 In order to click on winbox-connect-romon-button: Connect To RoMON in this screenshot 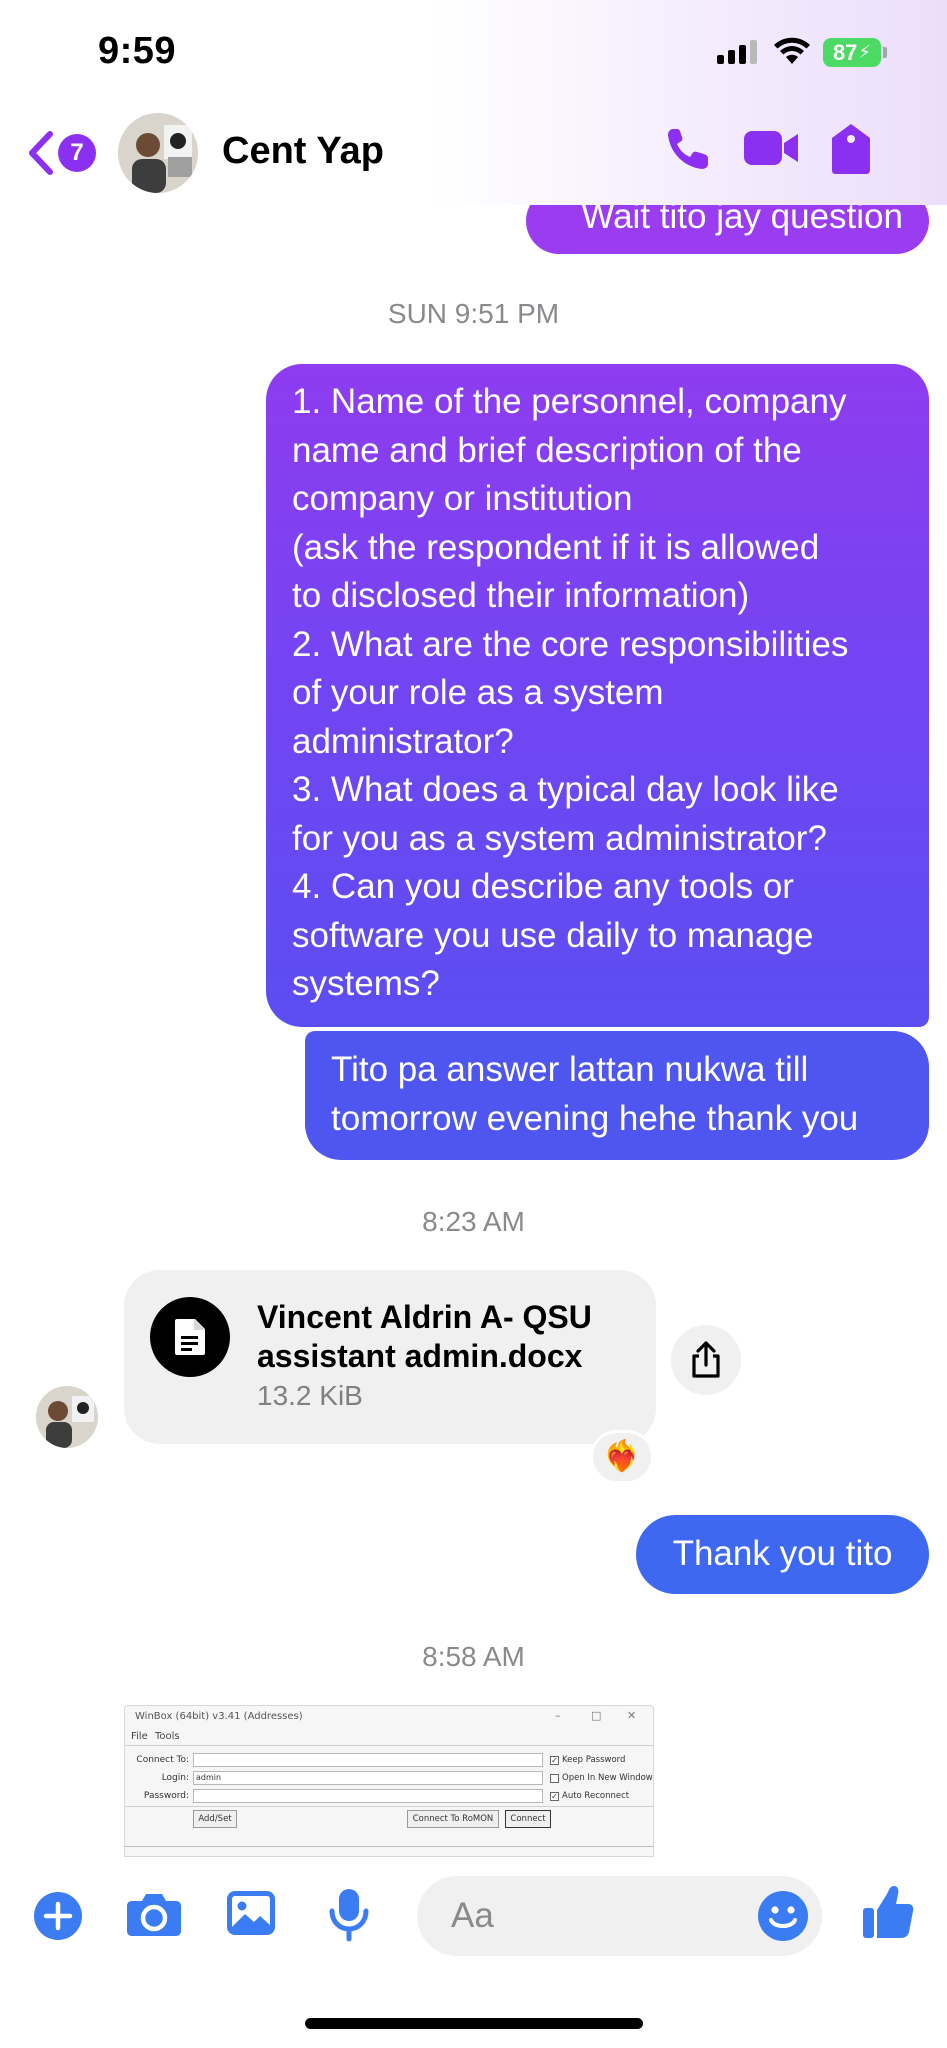, I will do `click(453, 1819)`.